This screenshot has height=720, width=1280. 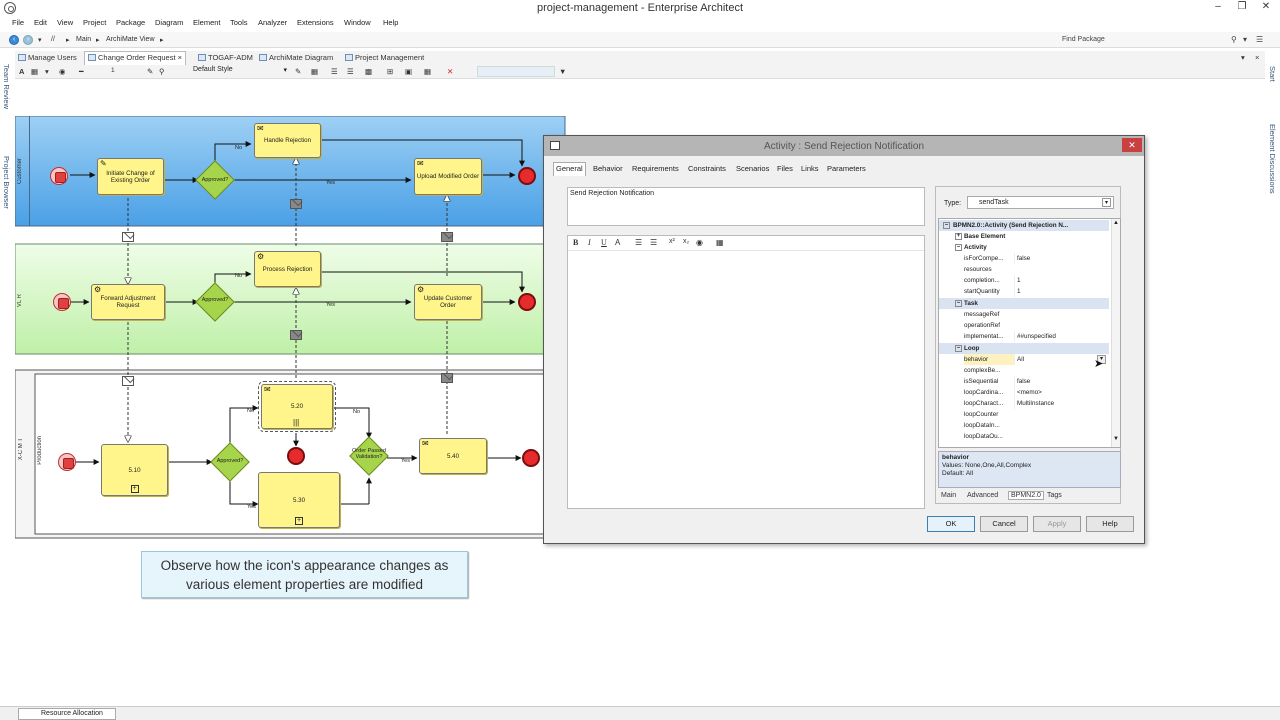 I want to click on task-process-rejection: ⚙ Process Rejection, so click(x=287, y=269).